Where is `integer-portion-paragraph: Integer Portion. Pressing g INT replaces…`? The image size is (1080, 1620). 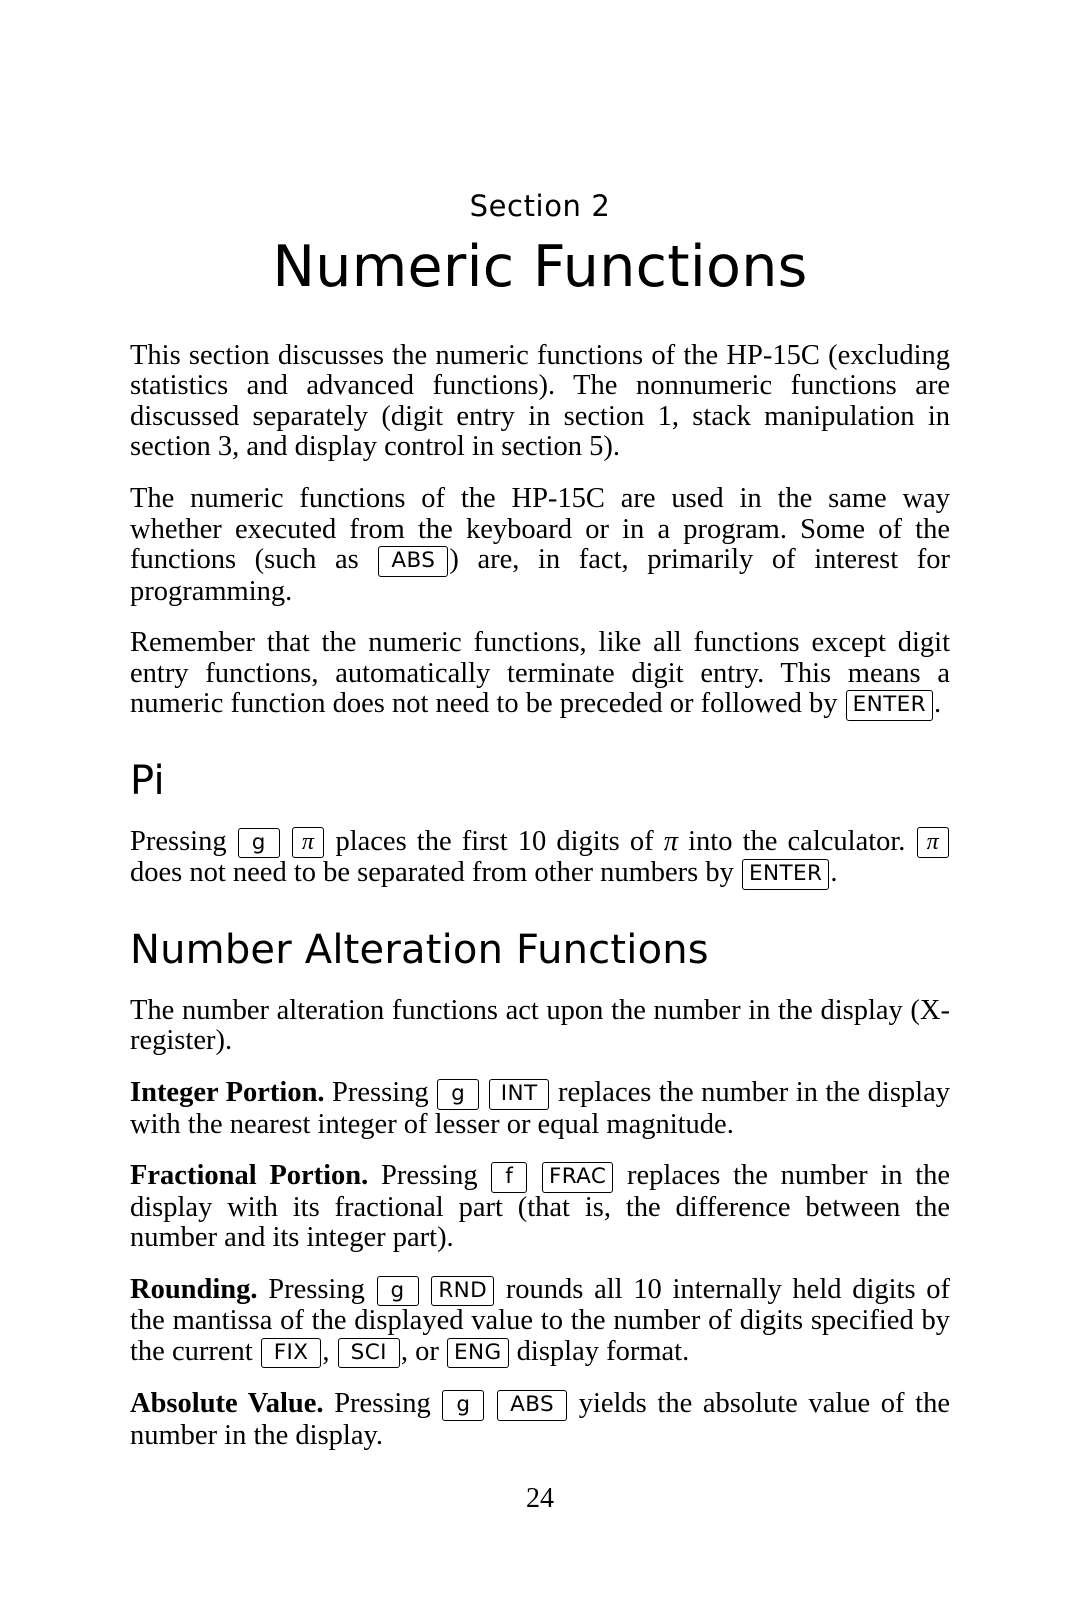 integer-portion-paragraph: Integer Portion. Pressing g INT replaces… is located at coordinates (540, 1098).